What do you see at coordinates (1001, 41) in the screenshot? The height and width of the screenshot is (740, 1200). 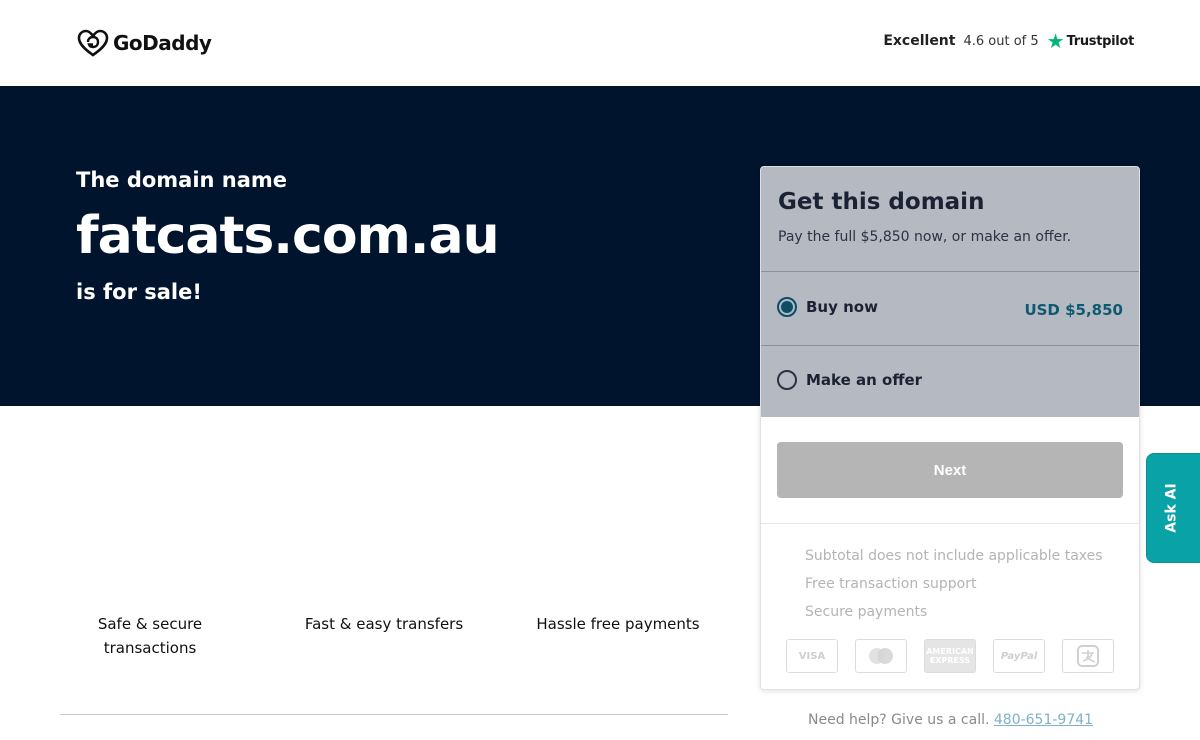 I see `trustpilot-score: 4.6 out of 5` at bounding box center [1001, 41].